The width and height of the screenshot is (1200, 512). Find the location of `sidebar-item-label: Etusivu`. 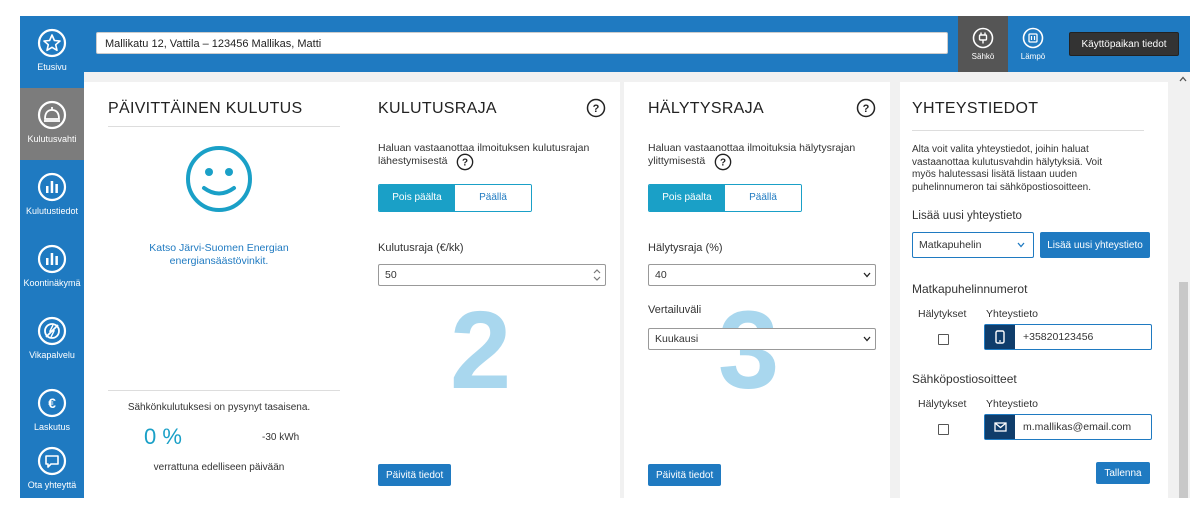

sidebar-item-label: Etusivu is located at coordinates (52, 67).